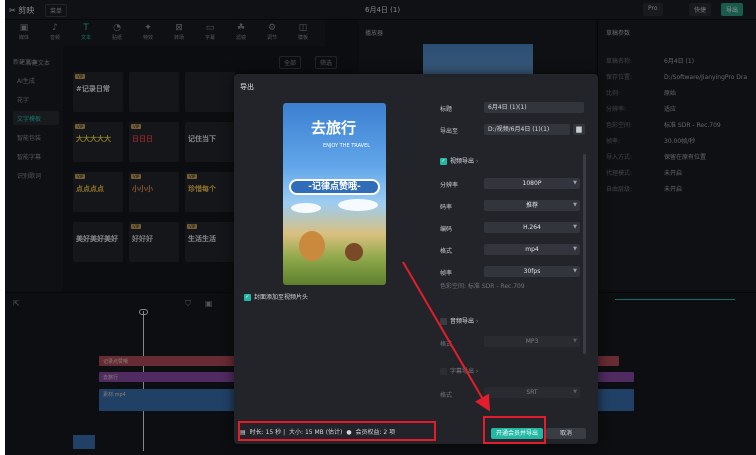 The image size is (756, 455). What do you see at coordinates (446, 395) in the screenshot?
I see `caption-format-label: 格式` at bounding box center [446, 395].